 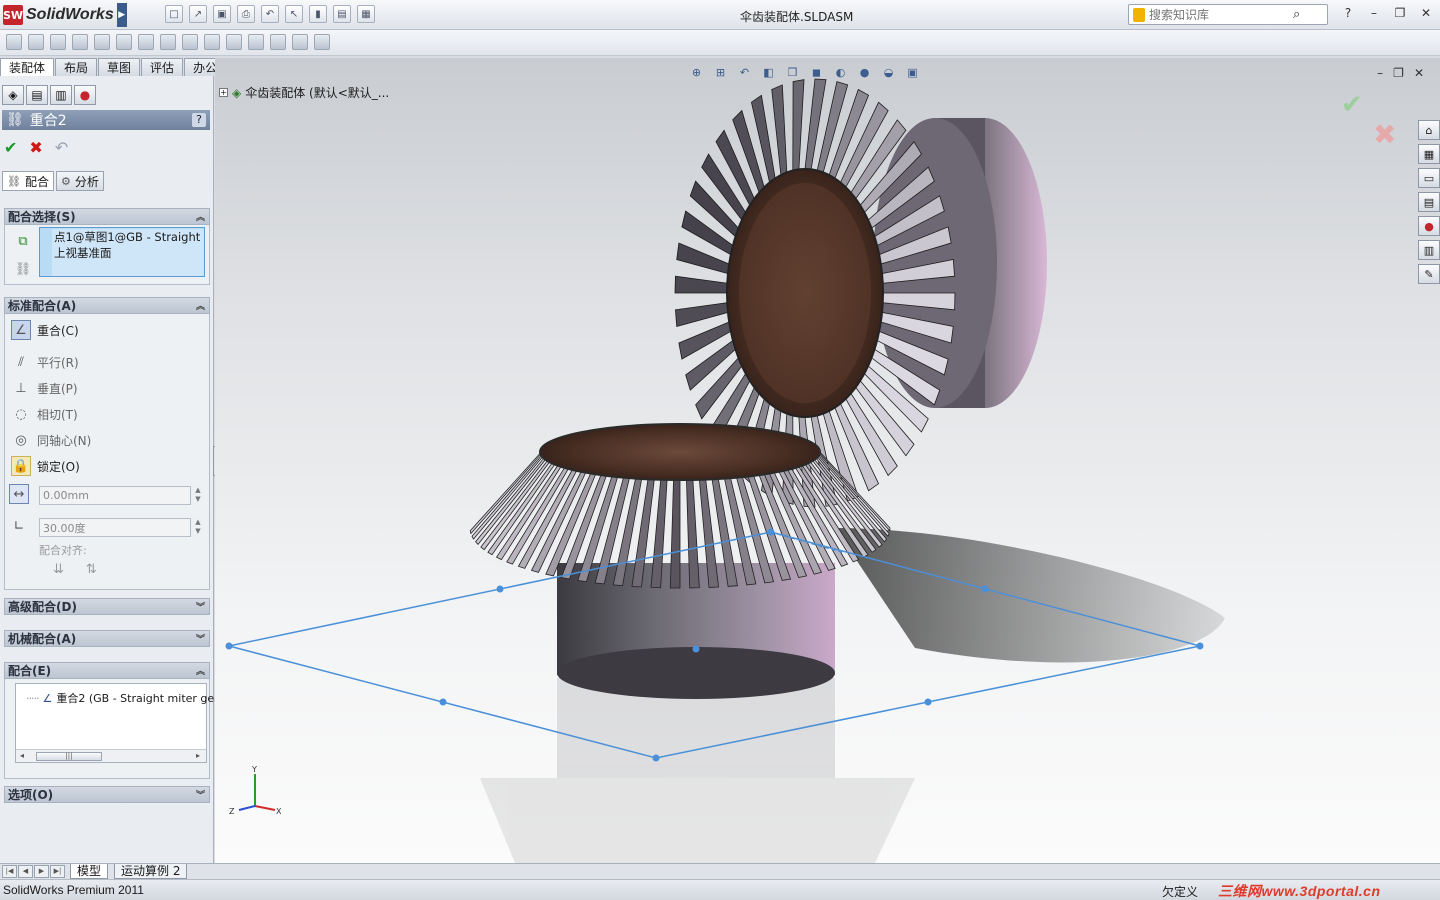 I want to click on search-input, so click(x=1219, y=14).